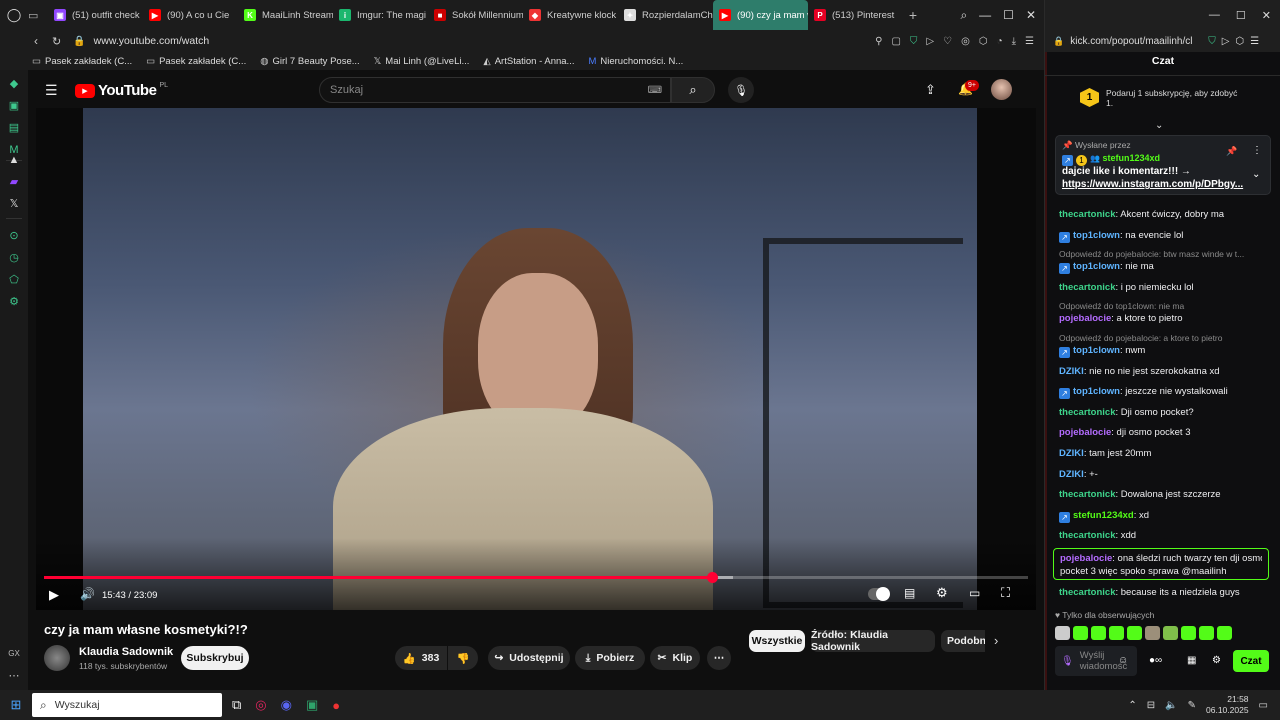 This screenshot has height=720, width=1280. What do you see at coordinates (56, 41) in the screenshot?
I see `reload-icon: ↻` at bounding box center [56, 41].